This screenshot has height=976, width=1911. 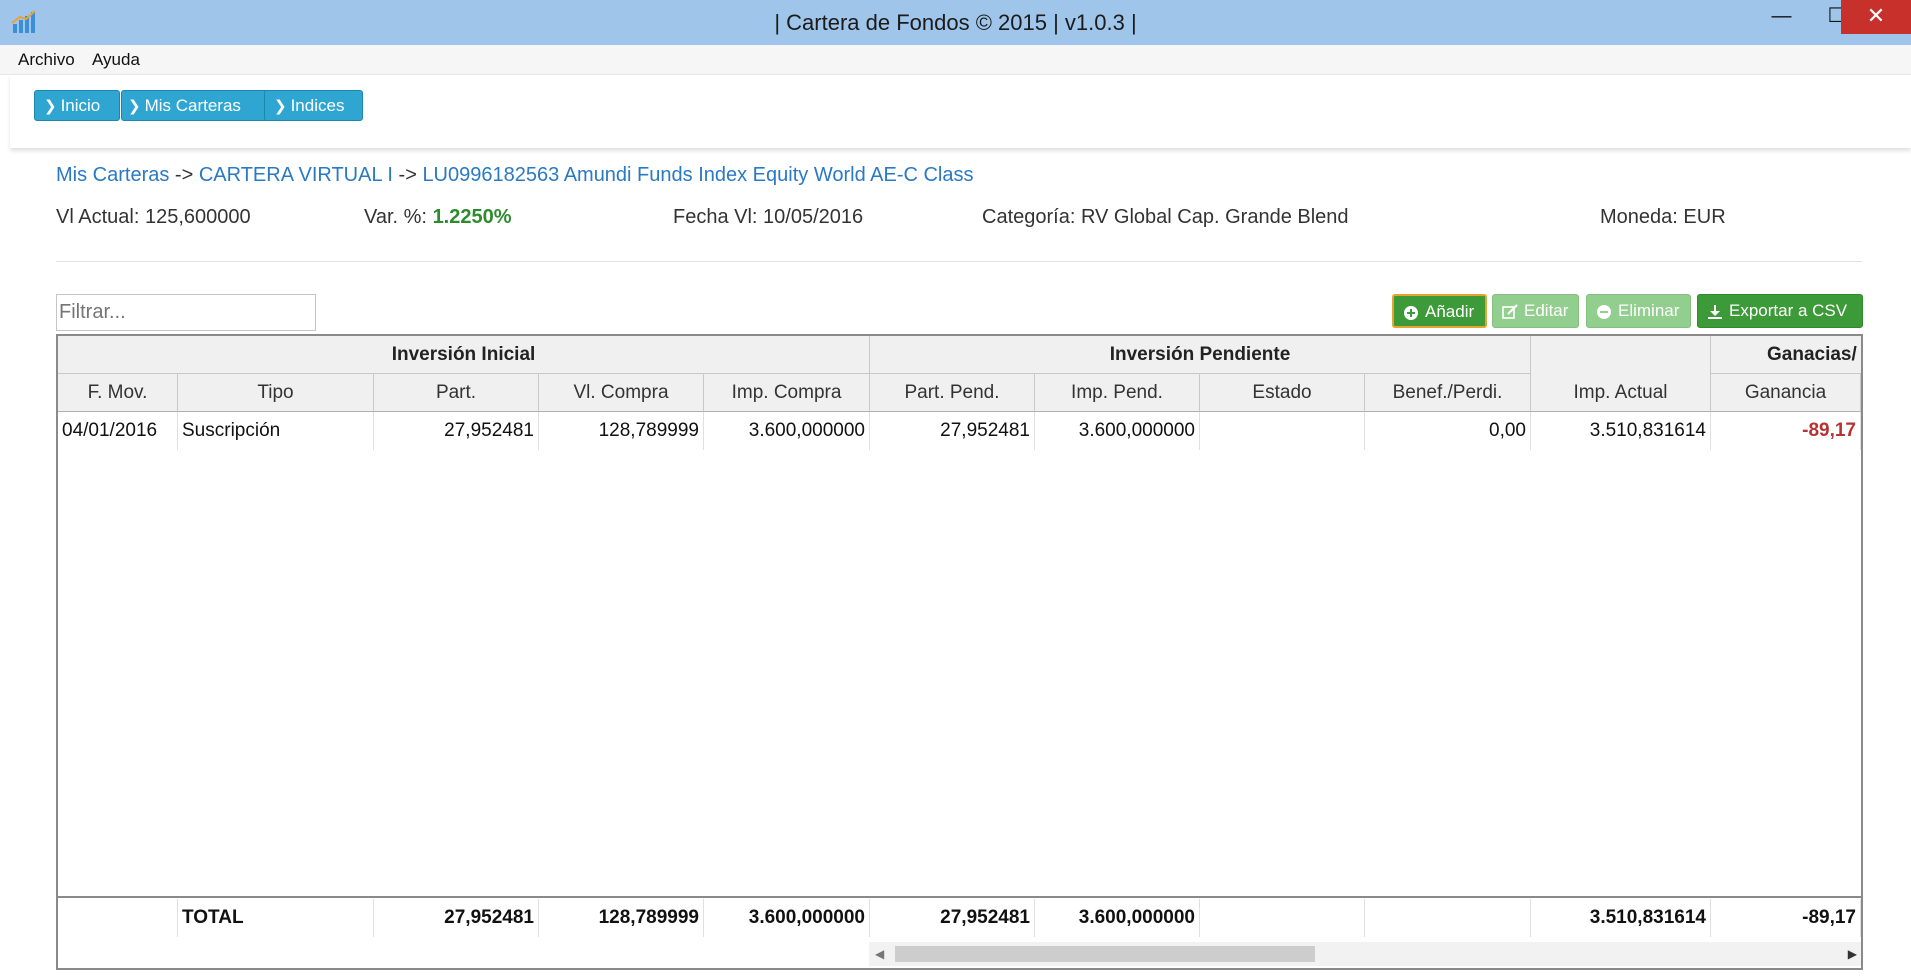 What do you see at coordinates (116, 60) in the screenshot?
I see `menu-ayuda: Ayuda` at bounding box center [116, 60].